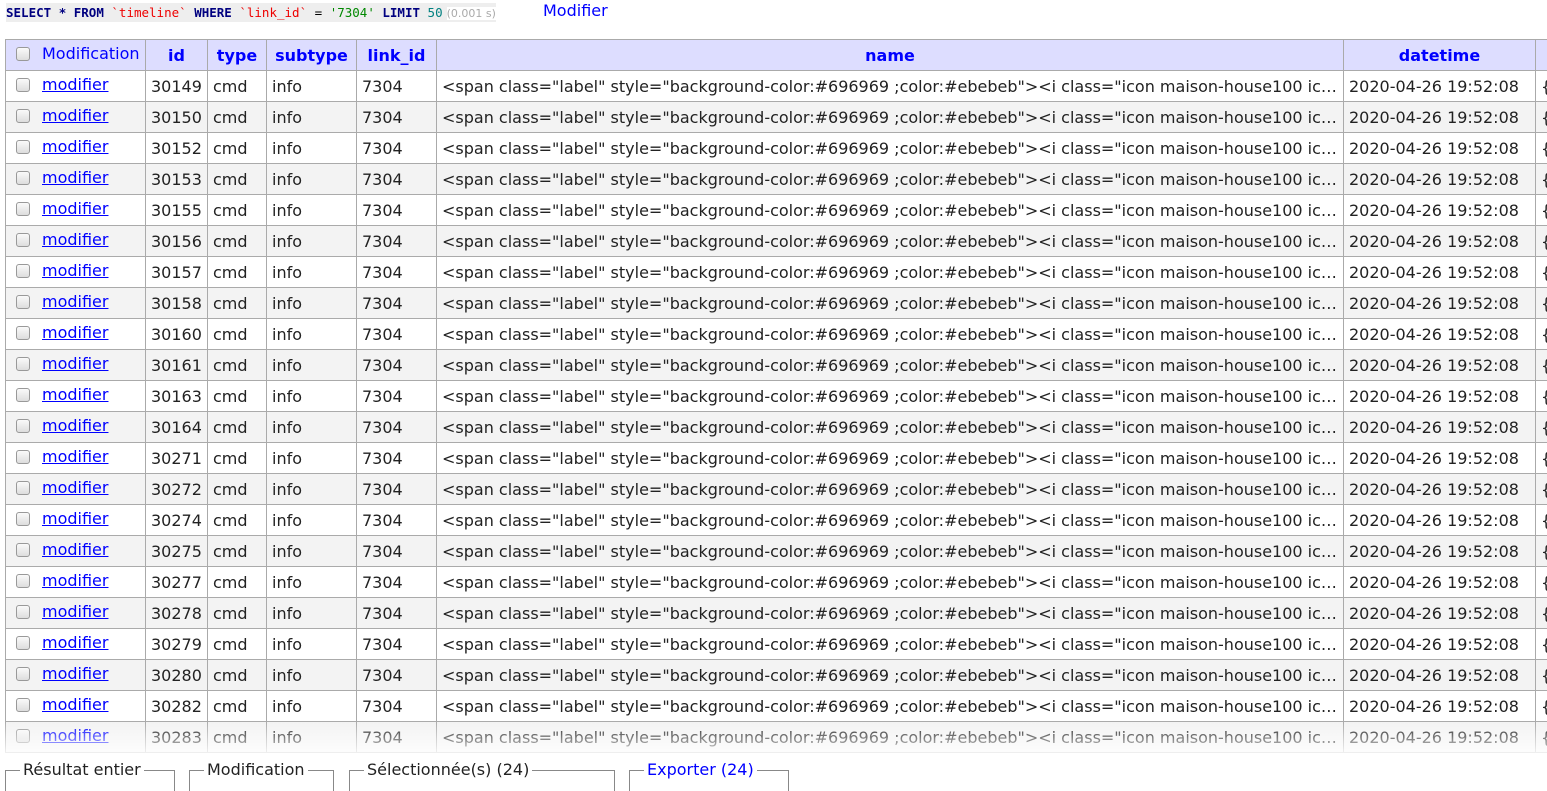  I want to click on header-extra, so click(1541, 55).